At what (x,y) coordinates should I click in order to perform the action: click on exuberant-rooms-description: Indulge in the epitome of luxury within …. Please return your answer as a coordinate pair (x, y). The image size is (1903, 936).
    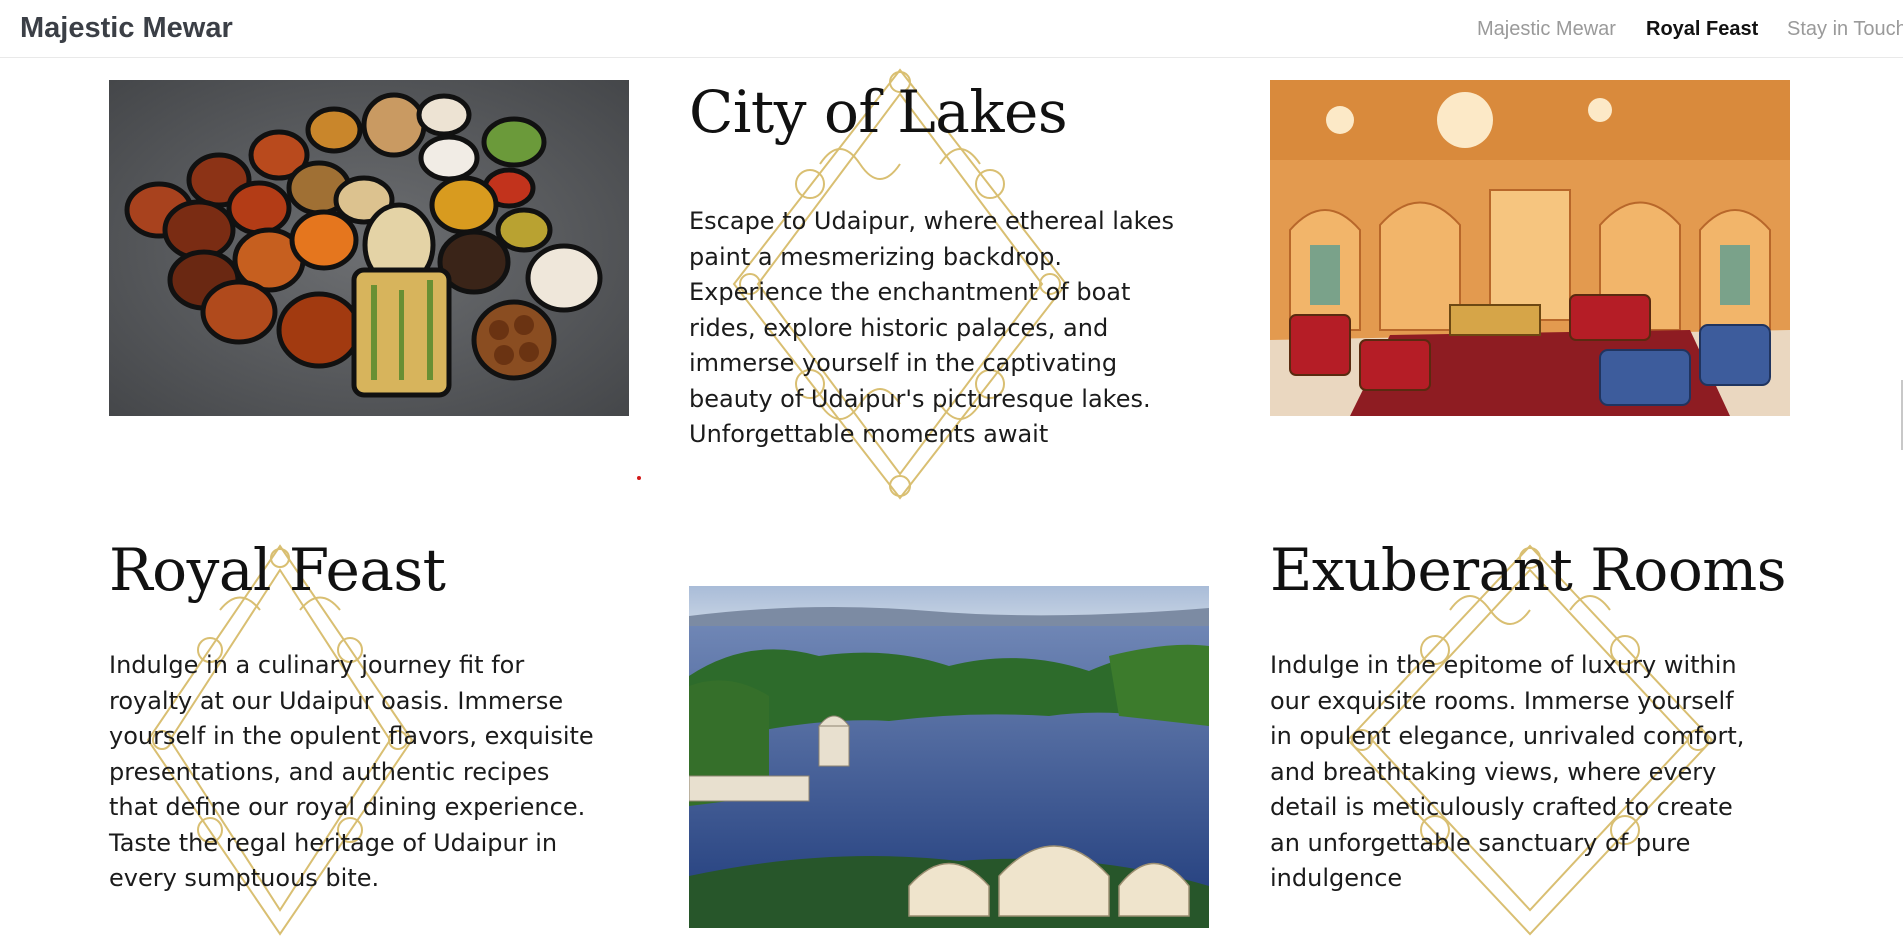
    Looking at the image, I should click on (1507, 771).